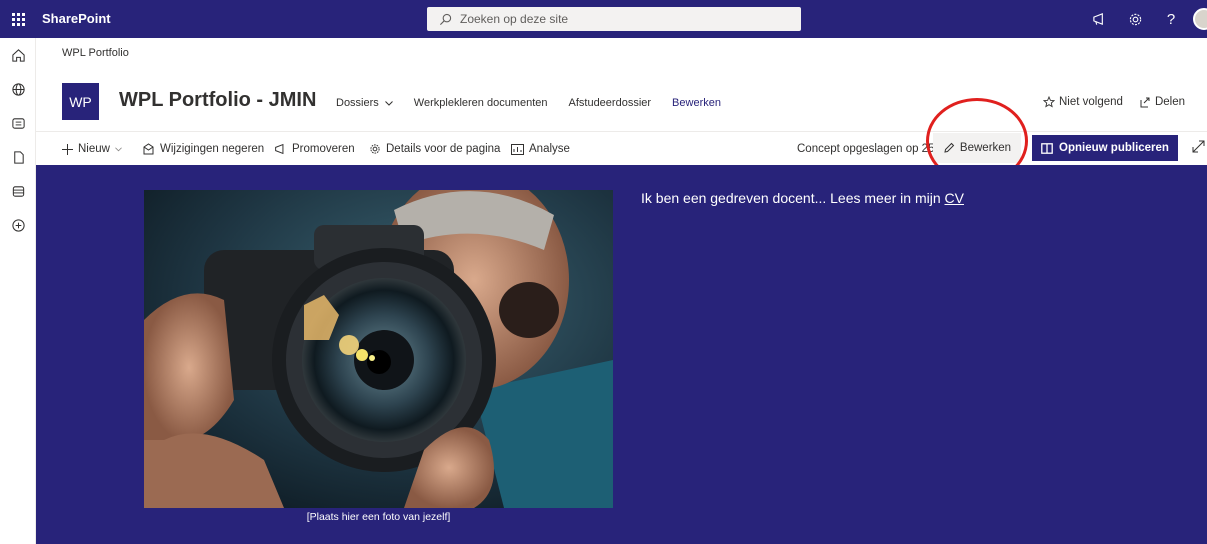 The height and width of the screenshot is (544, 1207). Describe the element at coordinates (18, 123) in the screenshot. I see `news-icon` at that location.